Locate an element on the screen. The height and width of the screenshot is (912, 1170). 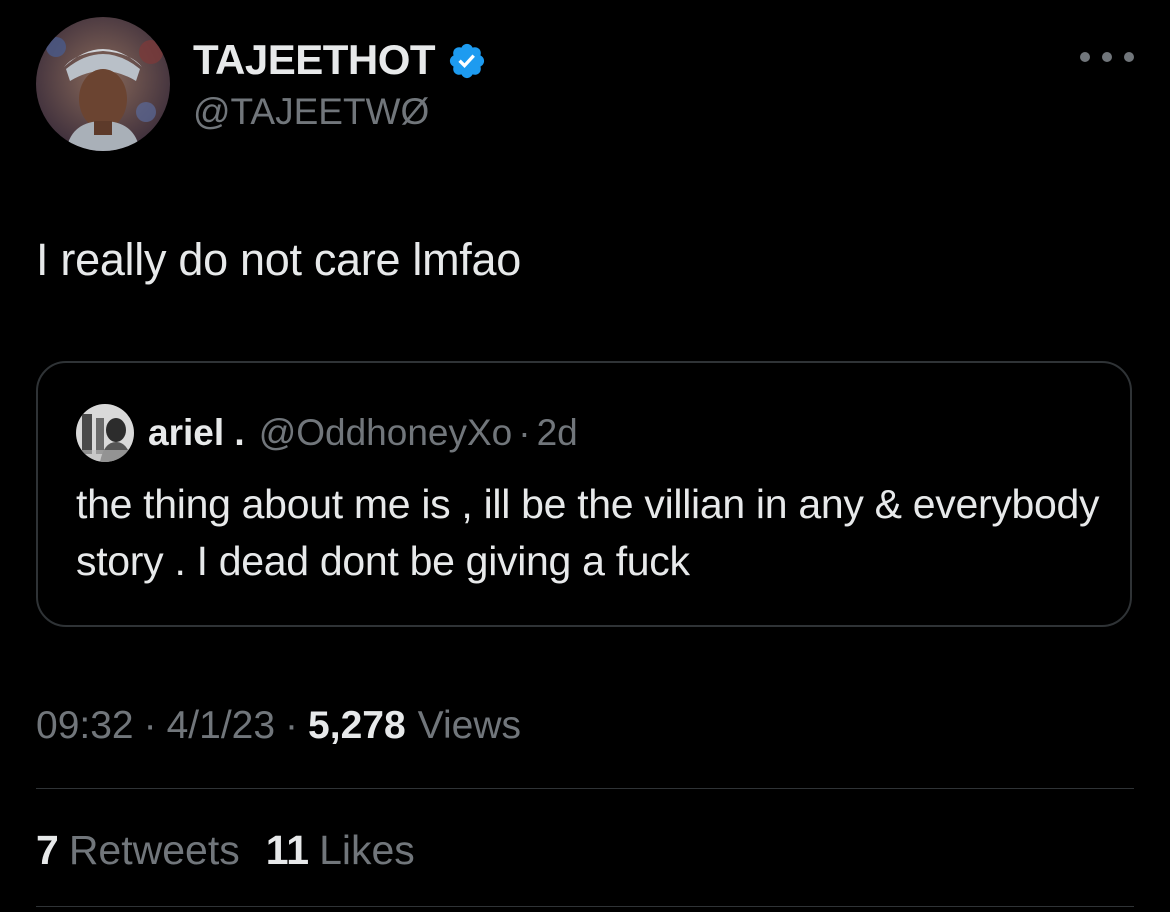
author-avatar is located at coordinates (103, 84).